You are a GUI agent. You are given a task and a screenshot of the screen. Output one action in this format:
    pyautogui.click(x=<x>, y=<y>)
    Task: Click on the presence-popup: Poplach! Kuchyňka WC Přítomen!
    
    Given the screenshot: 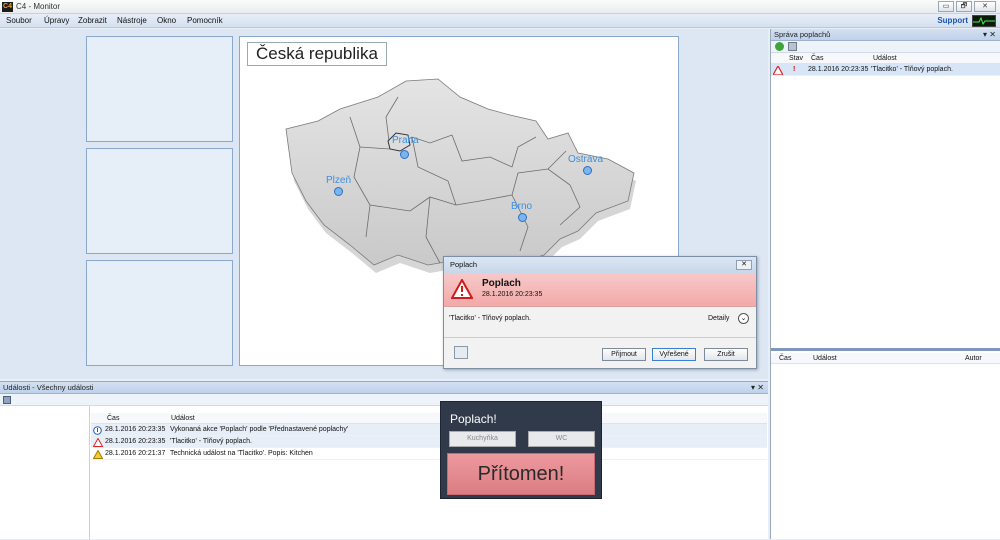 What is the action you would take?
    pyautogui.click(x=521, y=450)
    